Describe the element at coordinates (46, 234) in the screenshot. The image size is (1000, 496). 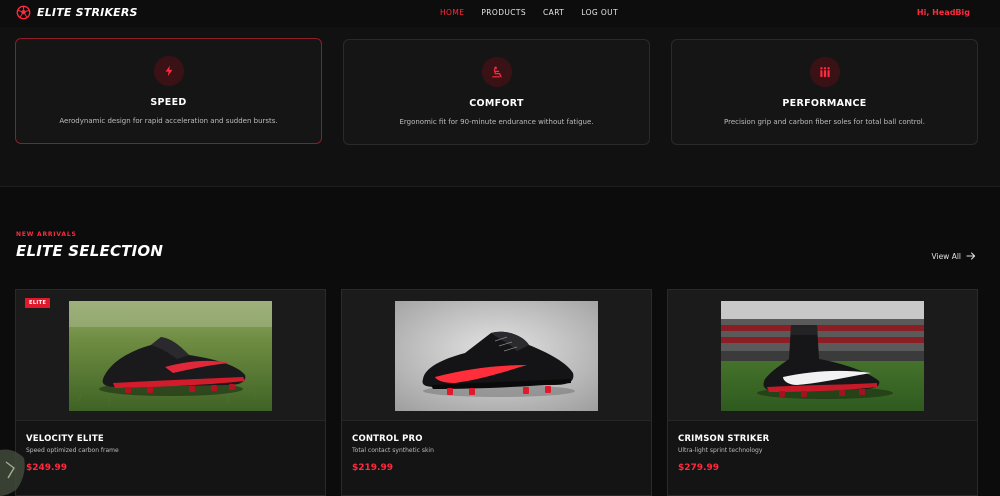
I see `section-eyebrow: NEW ARRIVALS` at that location.